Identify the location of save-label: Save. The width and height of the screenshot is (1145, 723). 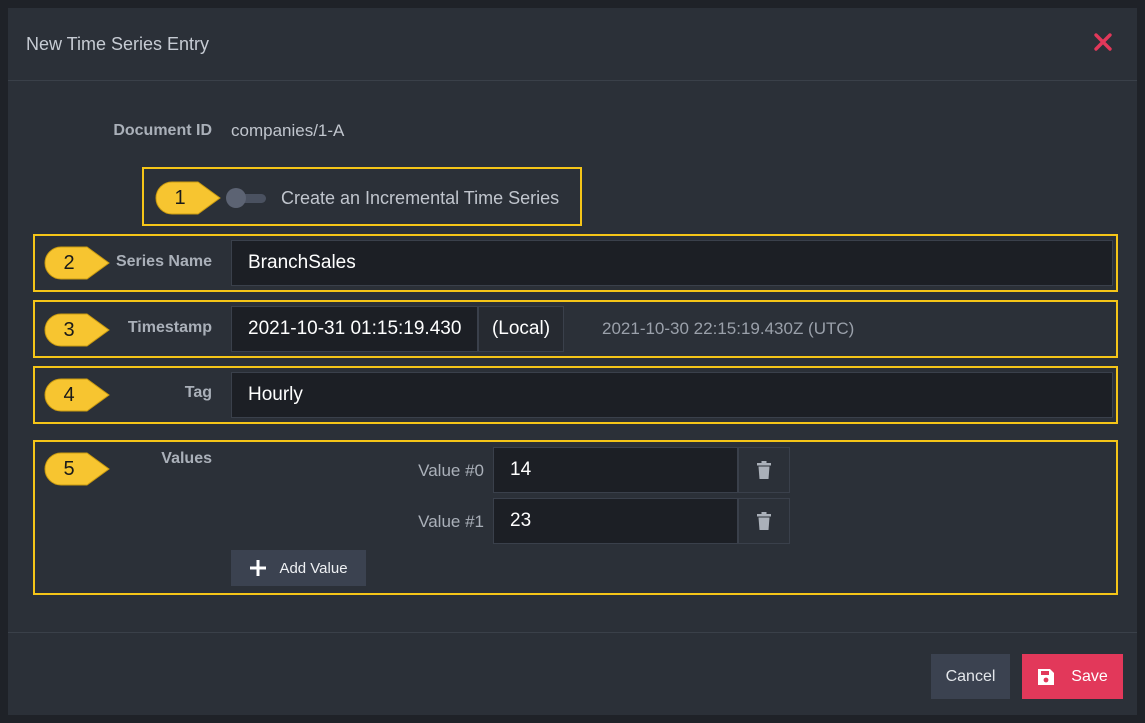
(1089, 676).